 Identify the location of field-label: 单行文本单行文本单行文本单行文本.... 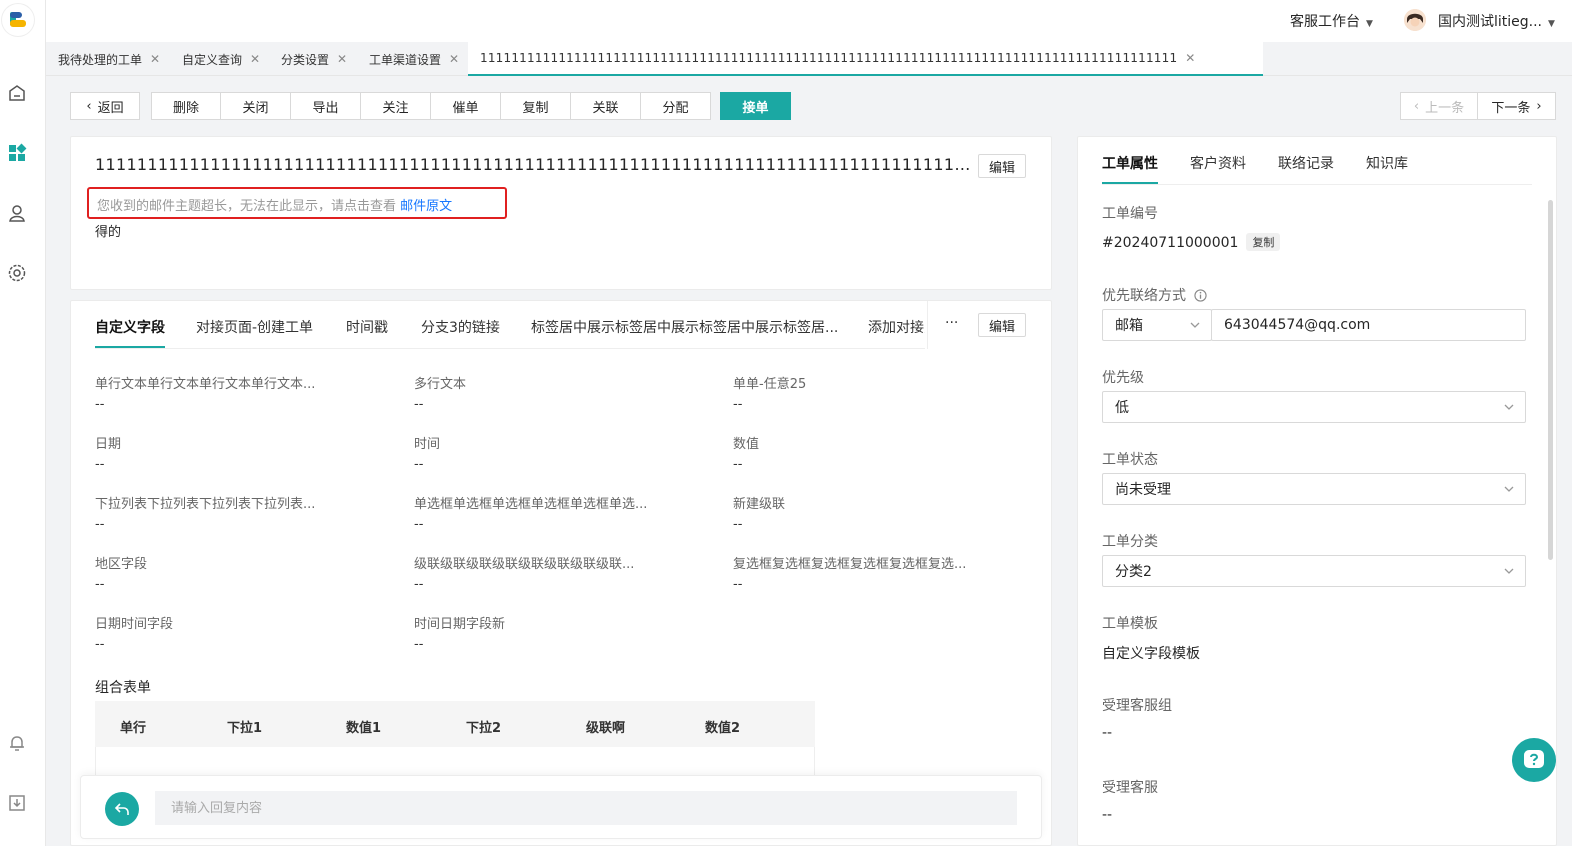
(205, 384).